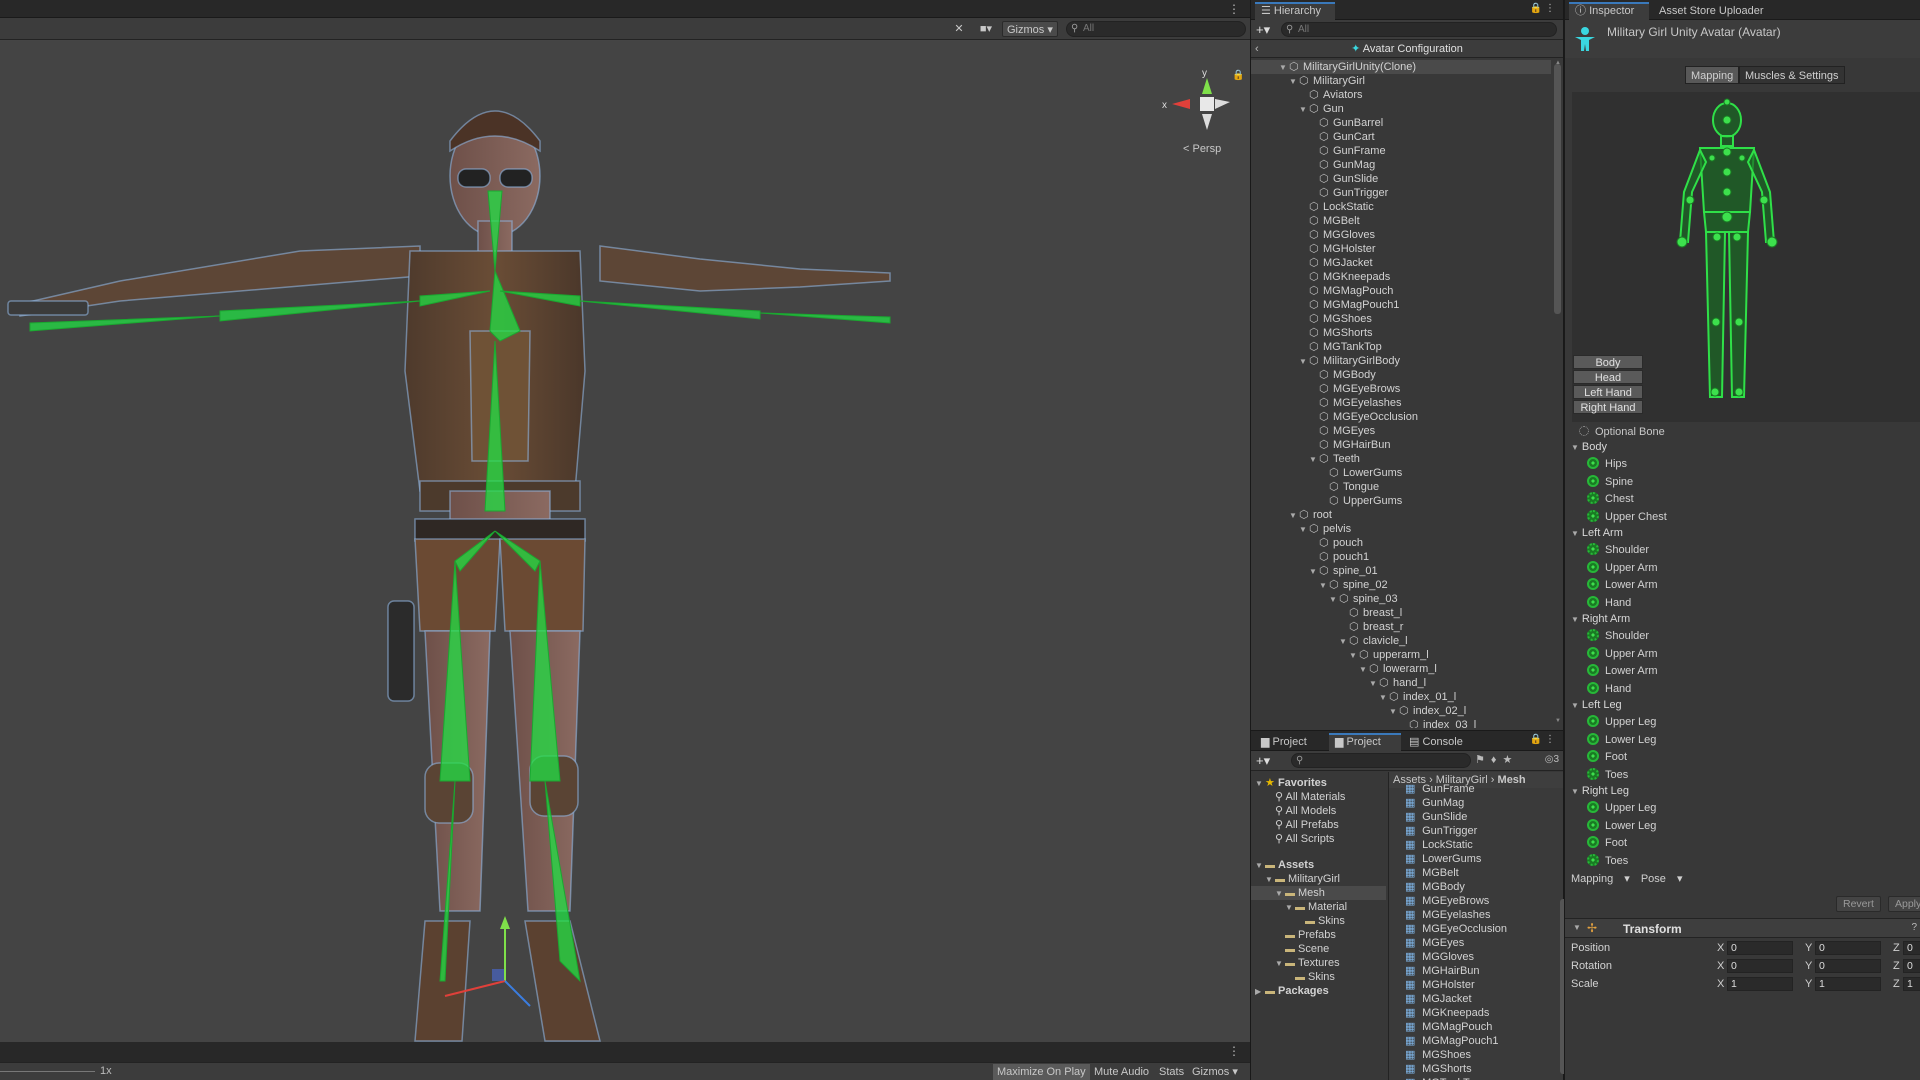 The image size is (1920, 1080). I want to click on hierarchy-row: ⬡ pouch, so click(1401, 543).